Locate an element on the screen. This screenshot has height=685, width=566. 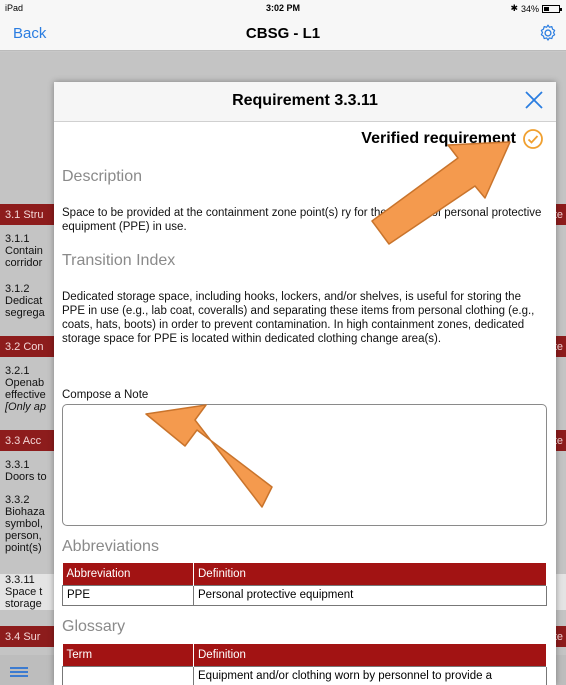
glossary-heading: Glossary is located at coordinates (94, 626).